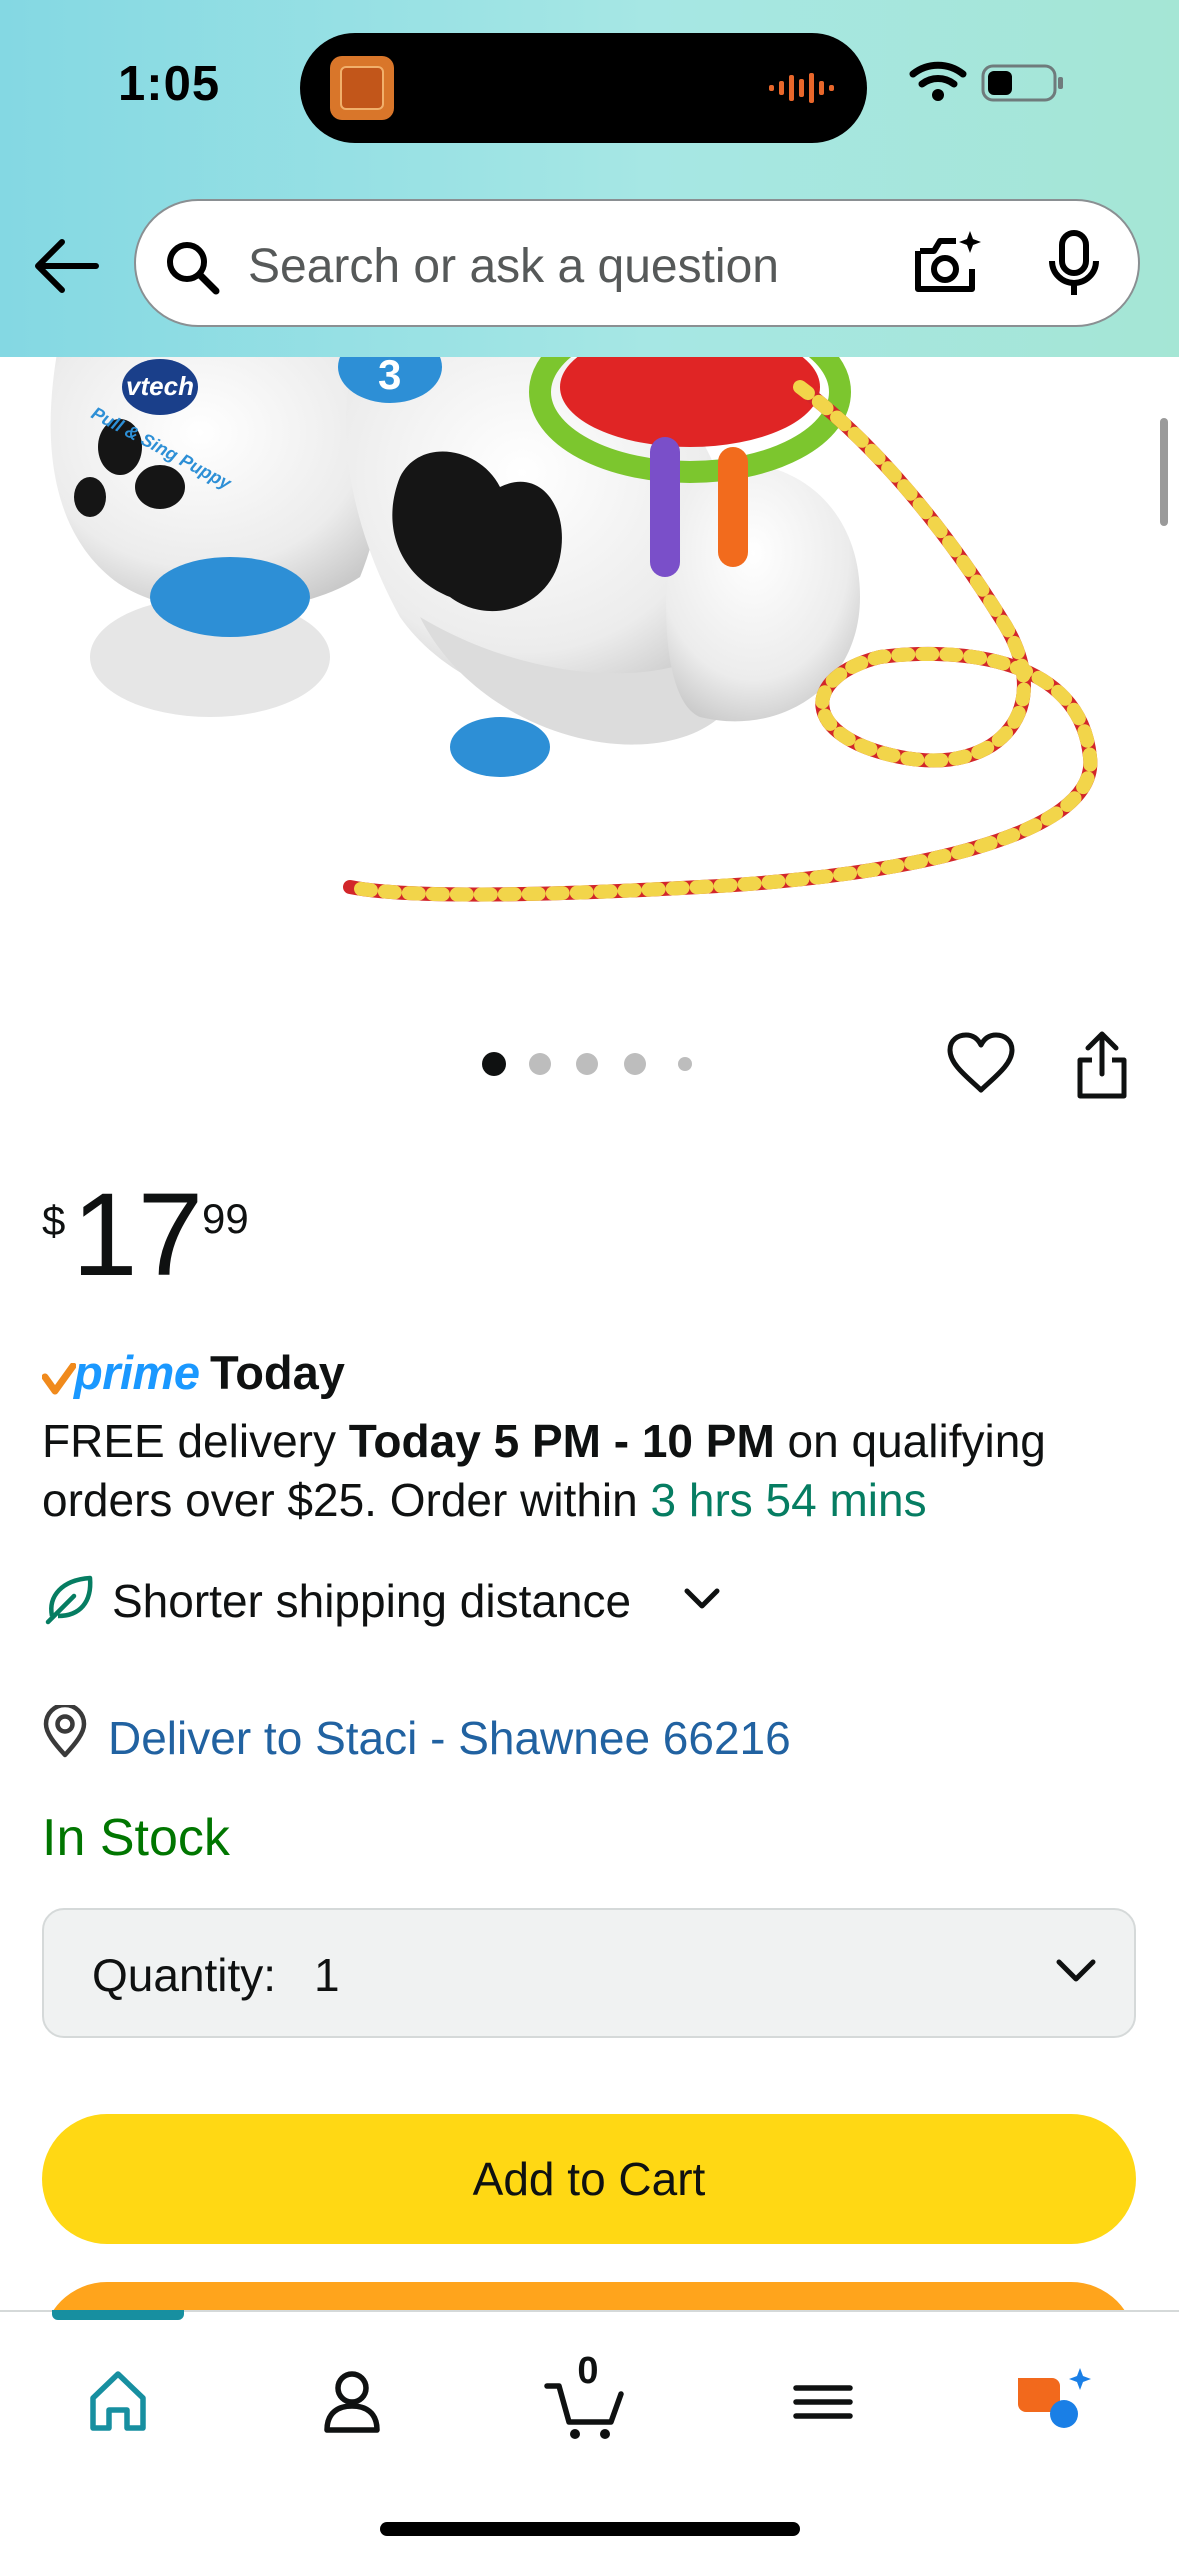 This screenshot has height=2556, width=1179. I want to click on delivery-countdown: 3 hrs 54 mins, so click(788, 1500).